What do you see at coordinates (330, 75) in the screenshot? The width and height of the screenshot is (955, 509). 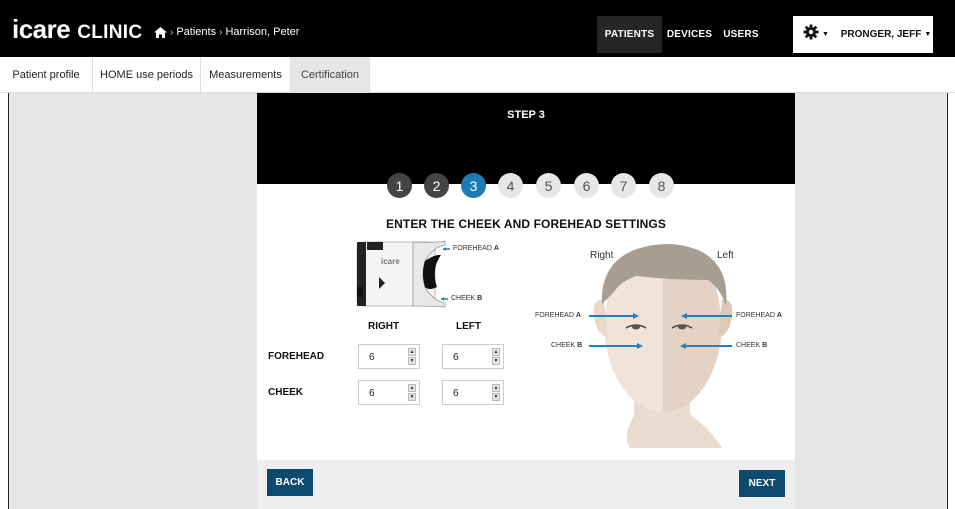 I see `tab-certification: Certification` at bounding box center [330, 75].